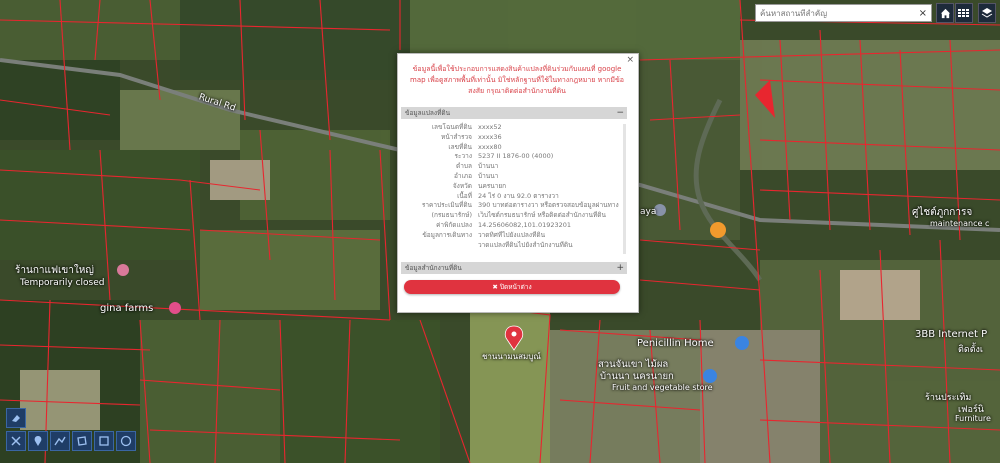 This screenshot has height=463, width=1000. I want to click on pin-icon, so click(38, 441).